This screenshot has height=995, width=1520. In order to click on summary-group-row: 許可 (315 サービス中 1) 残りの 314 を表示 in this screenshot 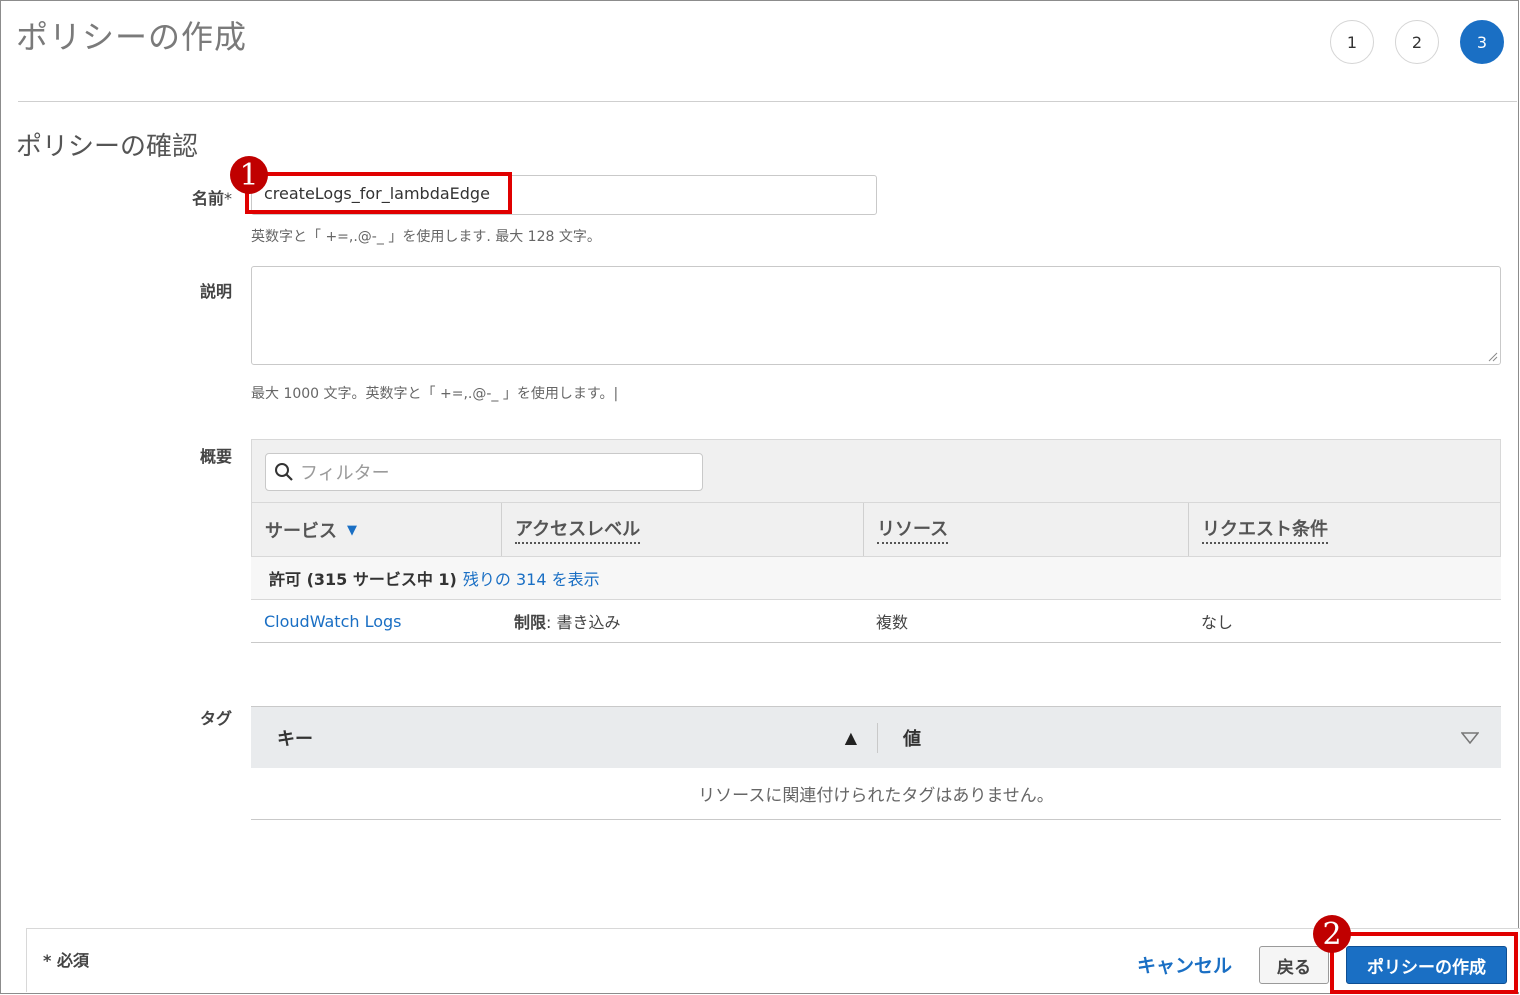, I will do `click(876, 578)`.